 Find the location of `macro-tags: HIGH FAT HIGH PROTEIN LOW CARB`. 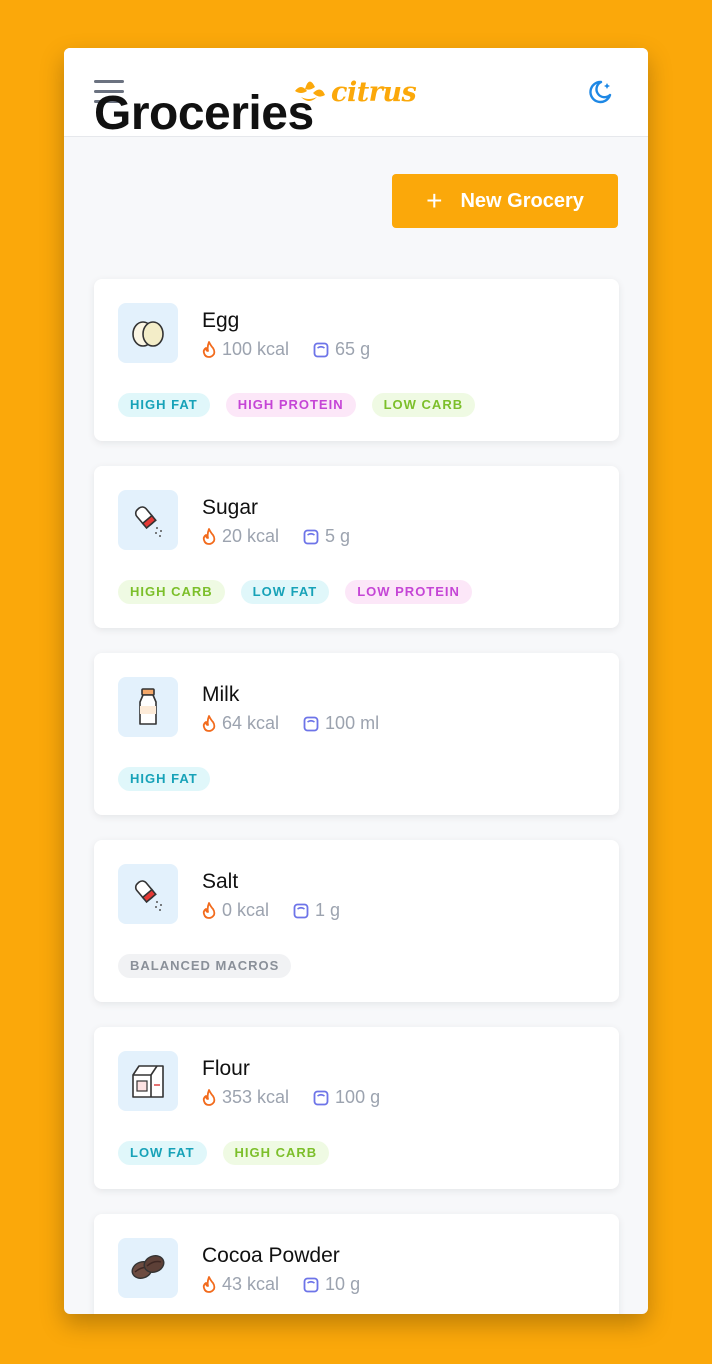

macro-tags: HIGH FAT HIGH PROTEIN LOW CARB is located at coordinates (304, 405).